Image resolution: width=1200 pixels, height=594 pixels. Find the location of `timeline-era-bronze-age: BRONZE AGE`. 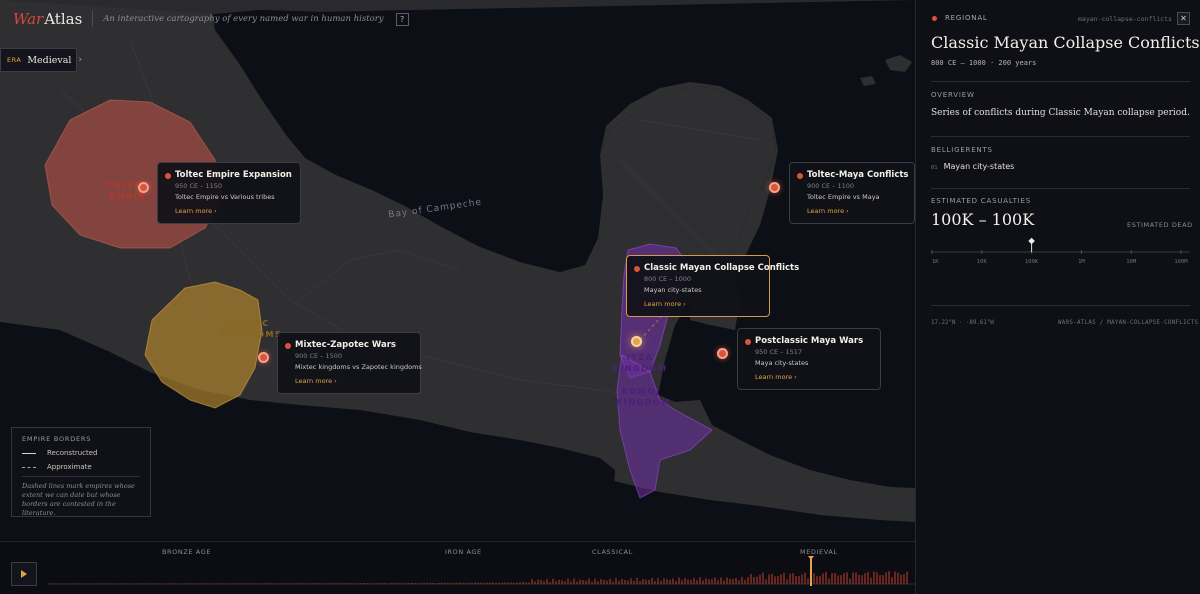

timeline-era-bronze-age: BRONZE AGE is located at coordinates (186, 552).